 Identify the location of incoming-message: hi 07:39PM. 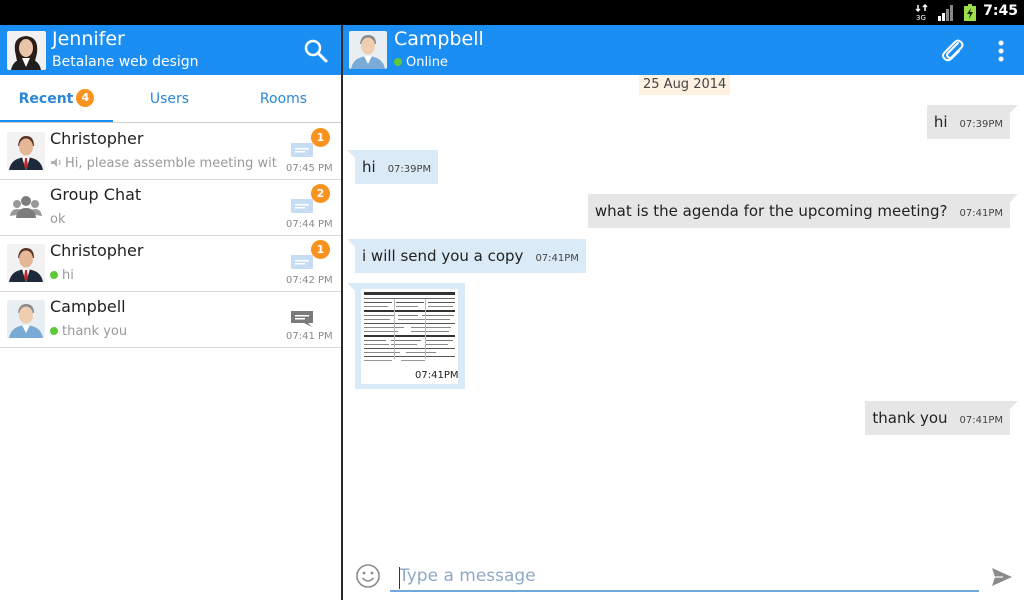
(392, 167).